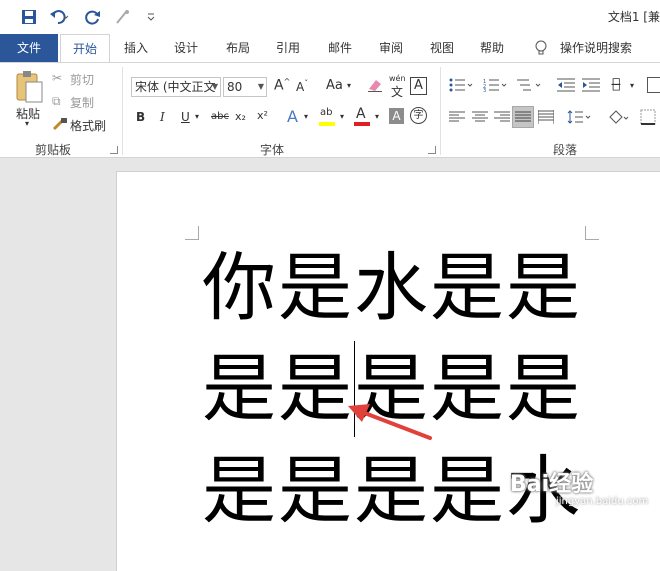 Image resolution: width=660 pixels, height=571 pixels. What do you see at coordinates (565, 150) in the screenshot?
I see `paragraph-group-label: 段落` at bounding box center [565, 150].